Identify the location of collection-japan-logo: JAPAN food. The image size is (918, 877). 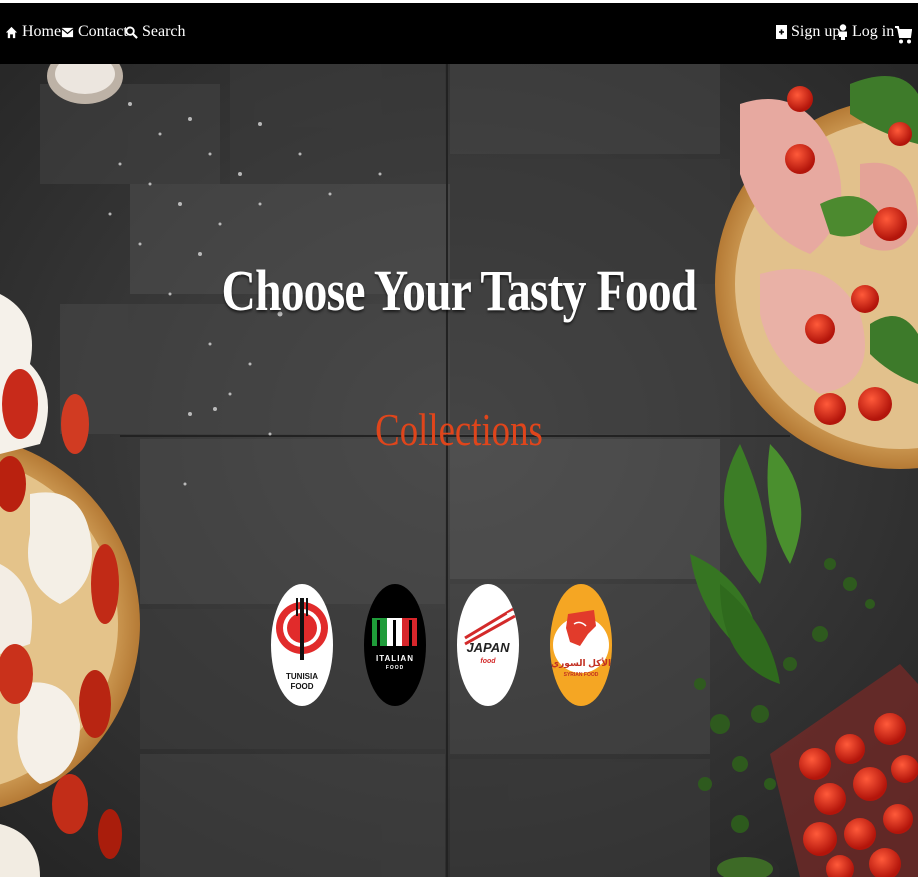
(488, 645).